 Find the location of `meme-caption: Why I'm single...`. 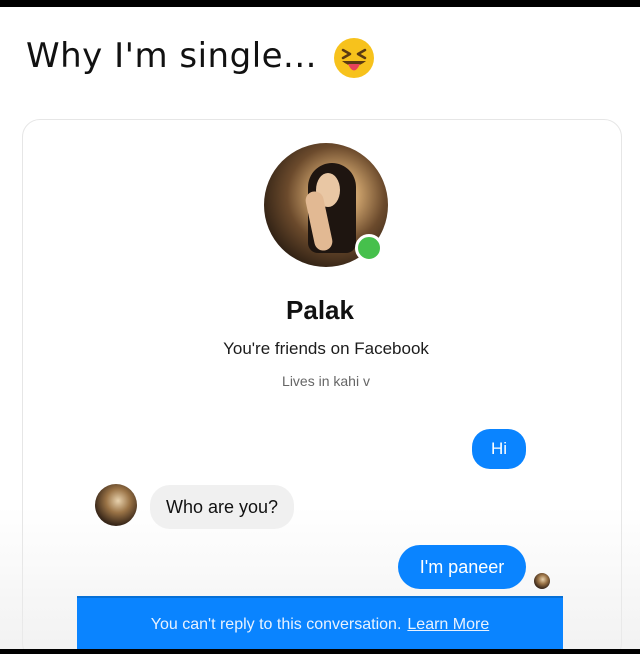

meme-caption: Why I'm single... is located at coordinates (200, 57).